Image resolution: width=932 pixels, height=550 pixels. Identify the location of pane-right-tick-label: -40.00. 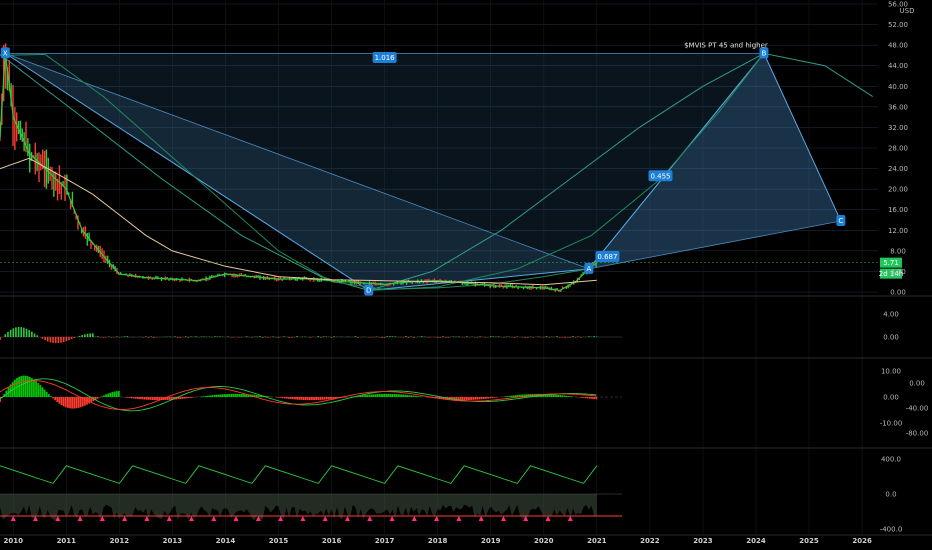
(917, 409).